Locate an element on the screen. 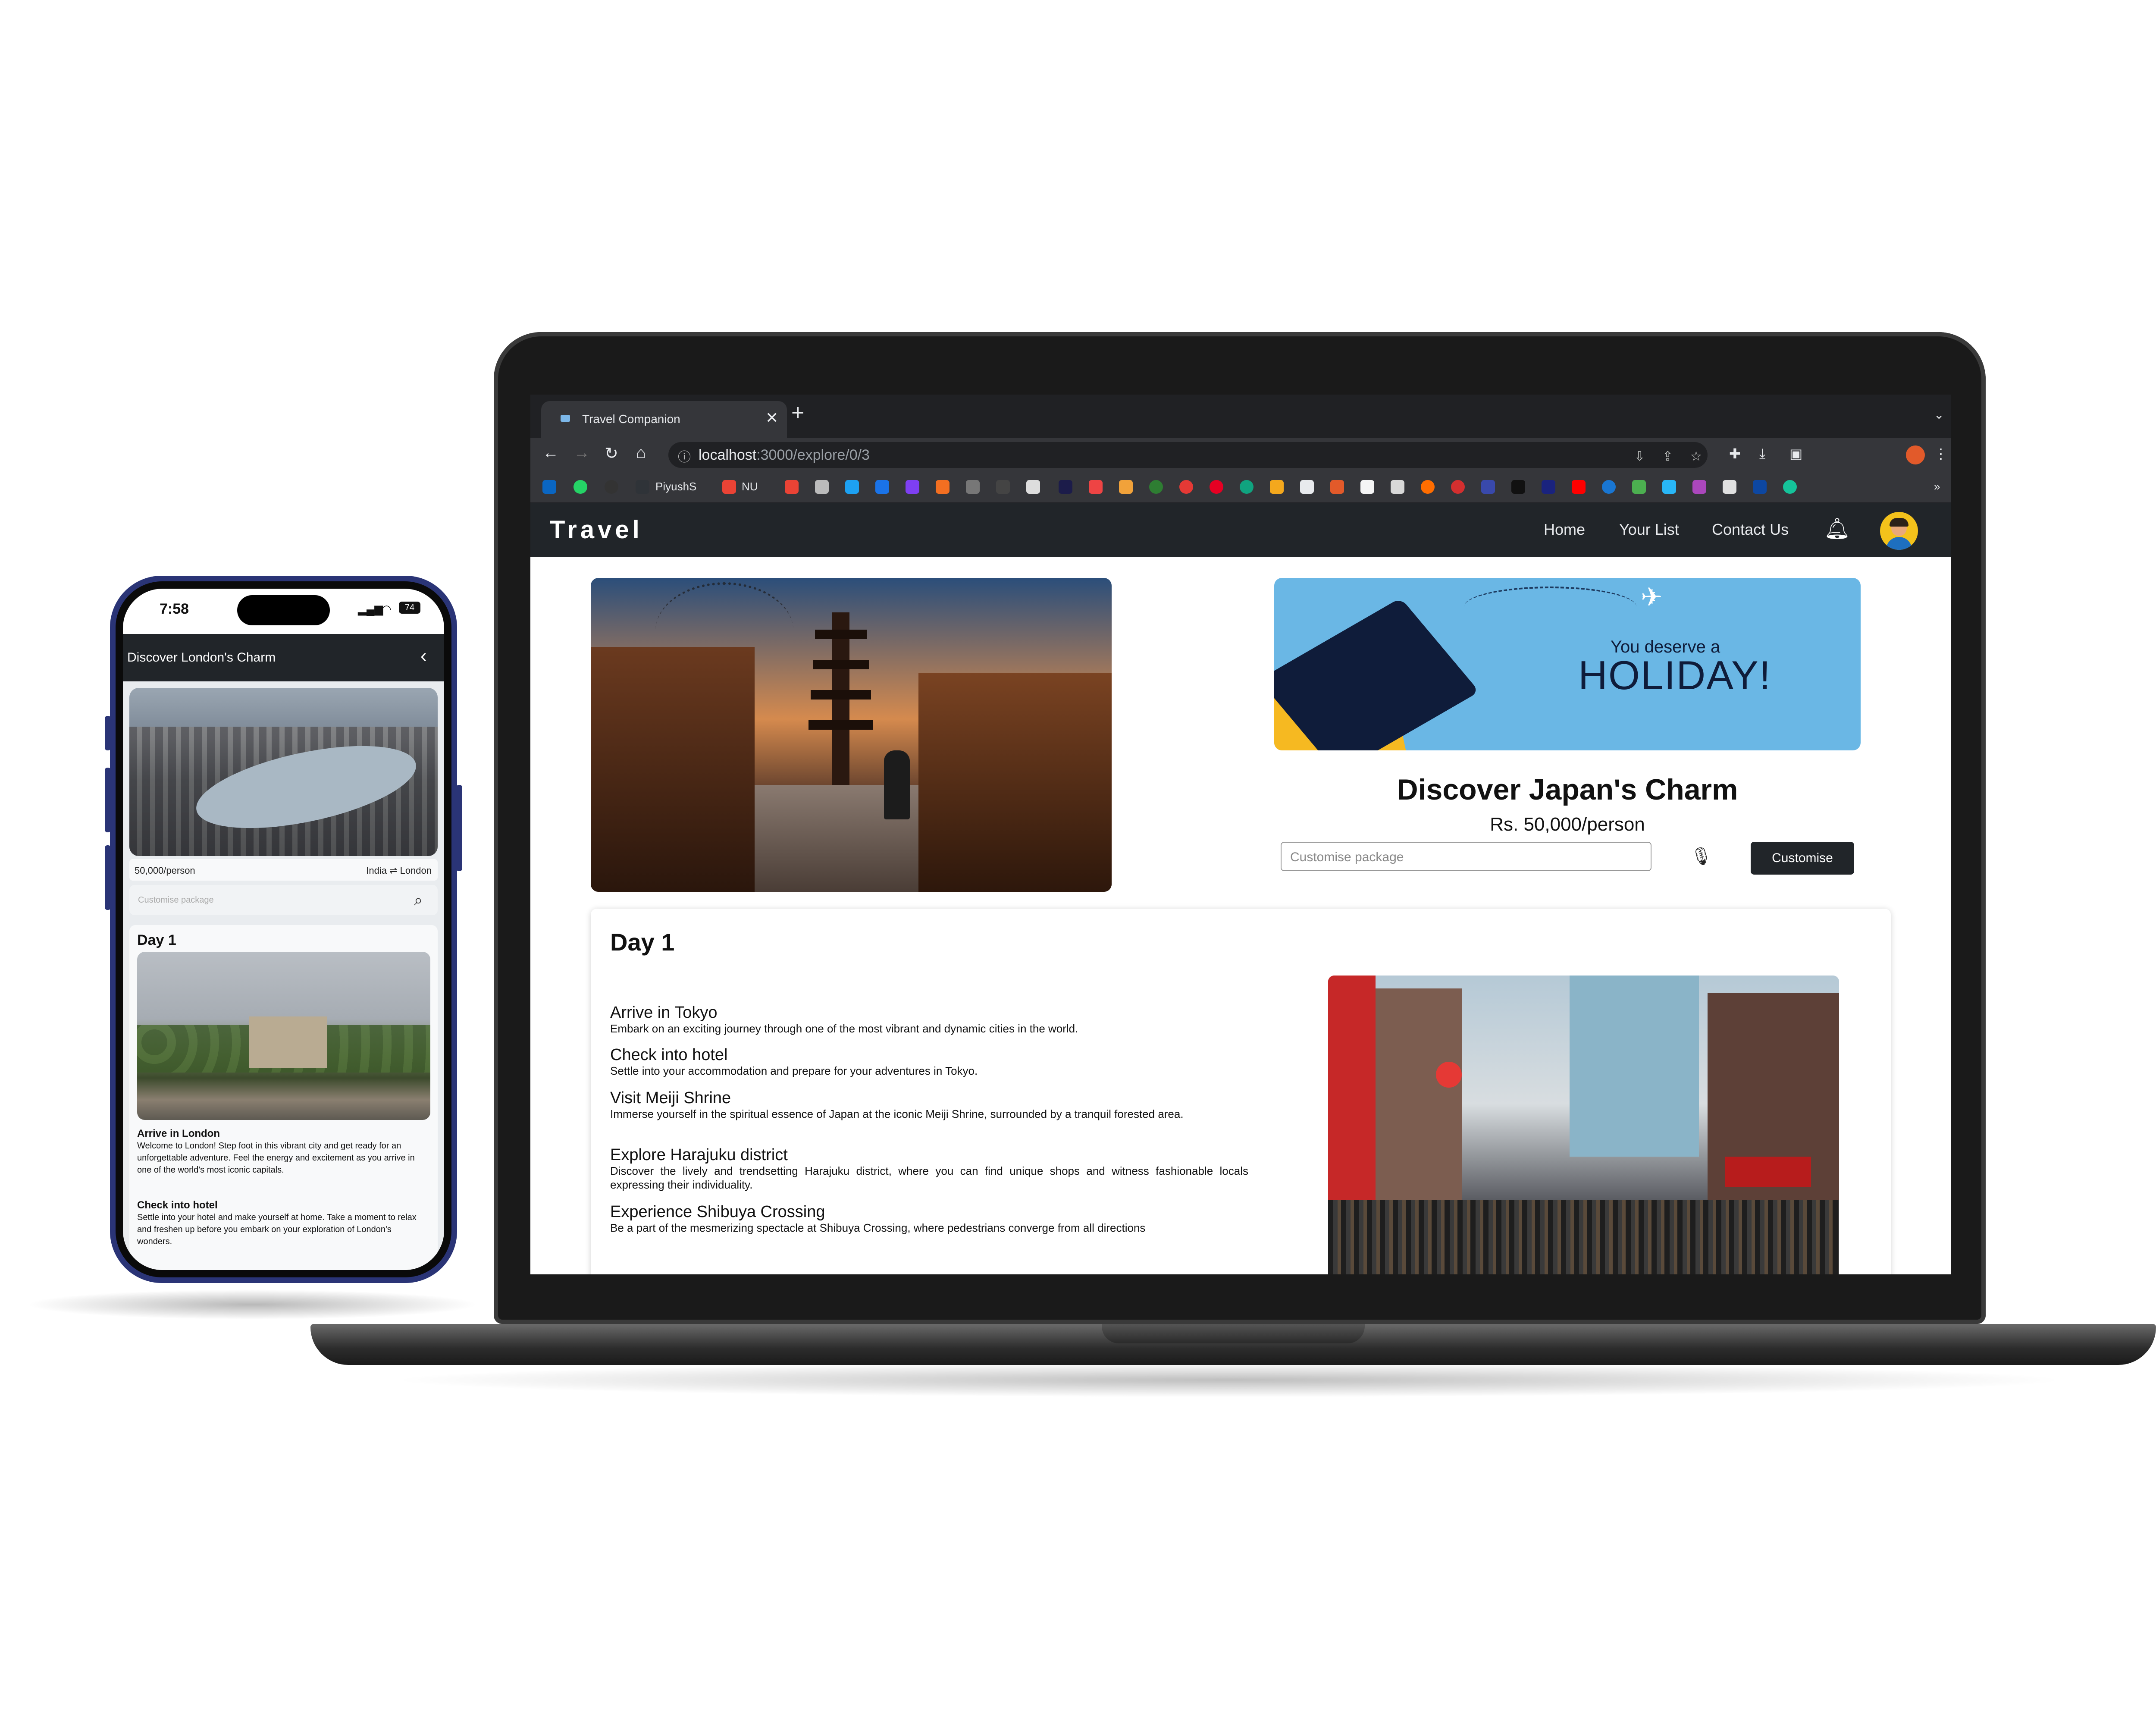 The height and width of the screenshot is (1719, 2156). bell-icon: 🔔︎ is located at coordinates (1837, 529).